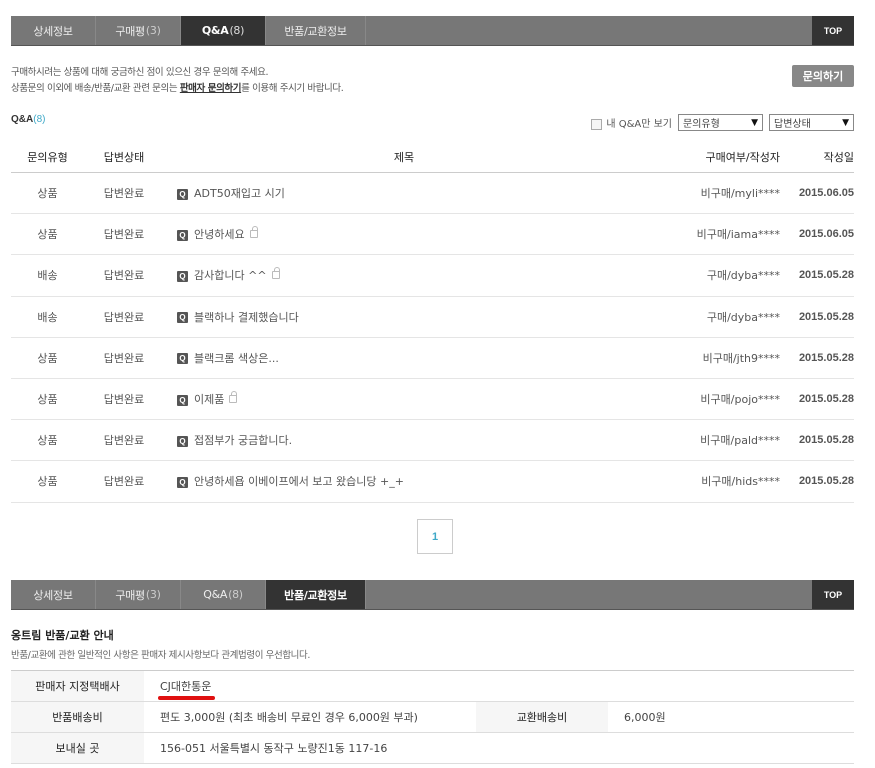  What do you see at coordinates (714, 481) in the screenshot?
I see `qa-writer: 비구매/hids****` at bounding box center [714, 481].